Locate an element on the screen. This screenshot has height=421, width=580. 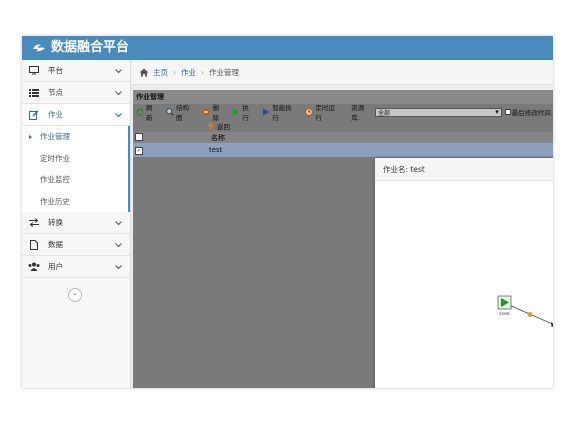
back-button: 返回 is located at coordinates (343, 126).